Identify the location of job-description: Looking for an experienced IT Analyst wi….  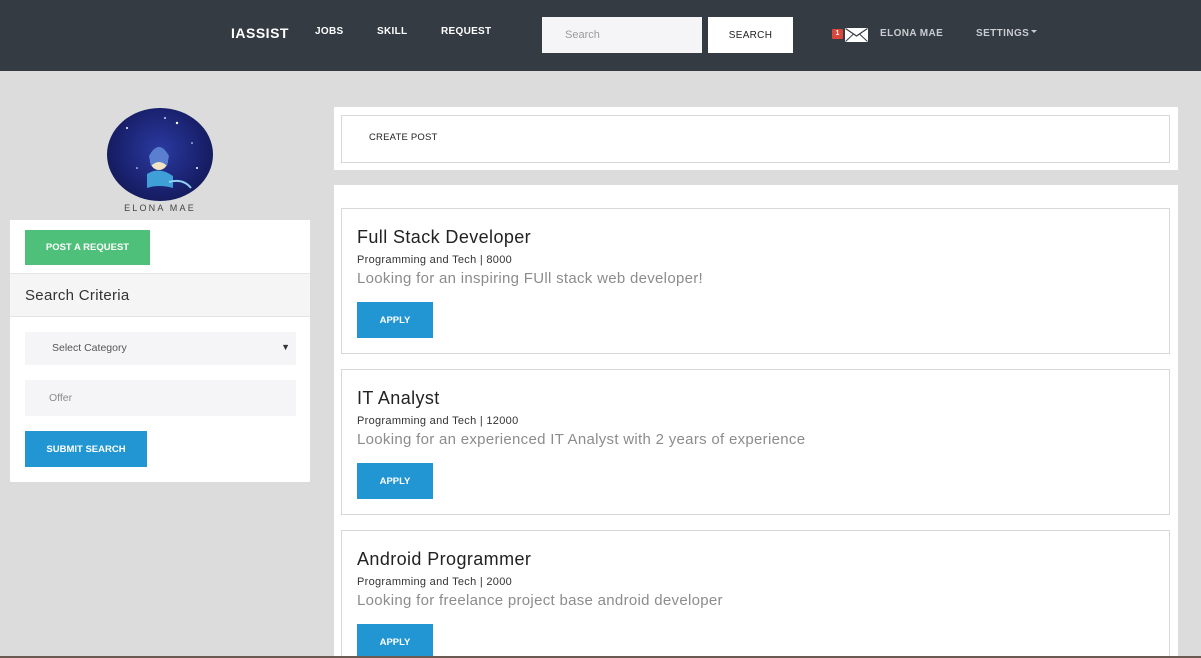
(581, 439).